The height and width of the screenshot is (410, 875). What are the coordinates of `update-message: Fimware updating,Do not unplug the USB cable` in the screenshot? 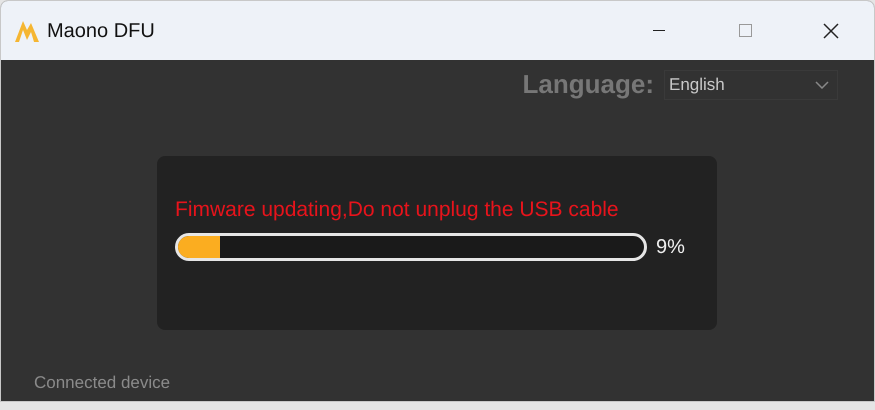 It's located at (397, 210).